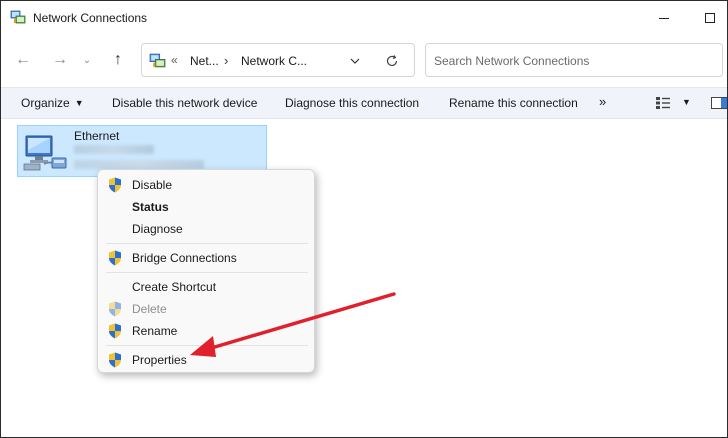  I want to click on minimize-icon, so click(664, 18).